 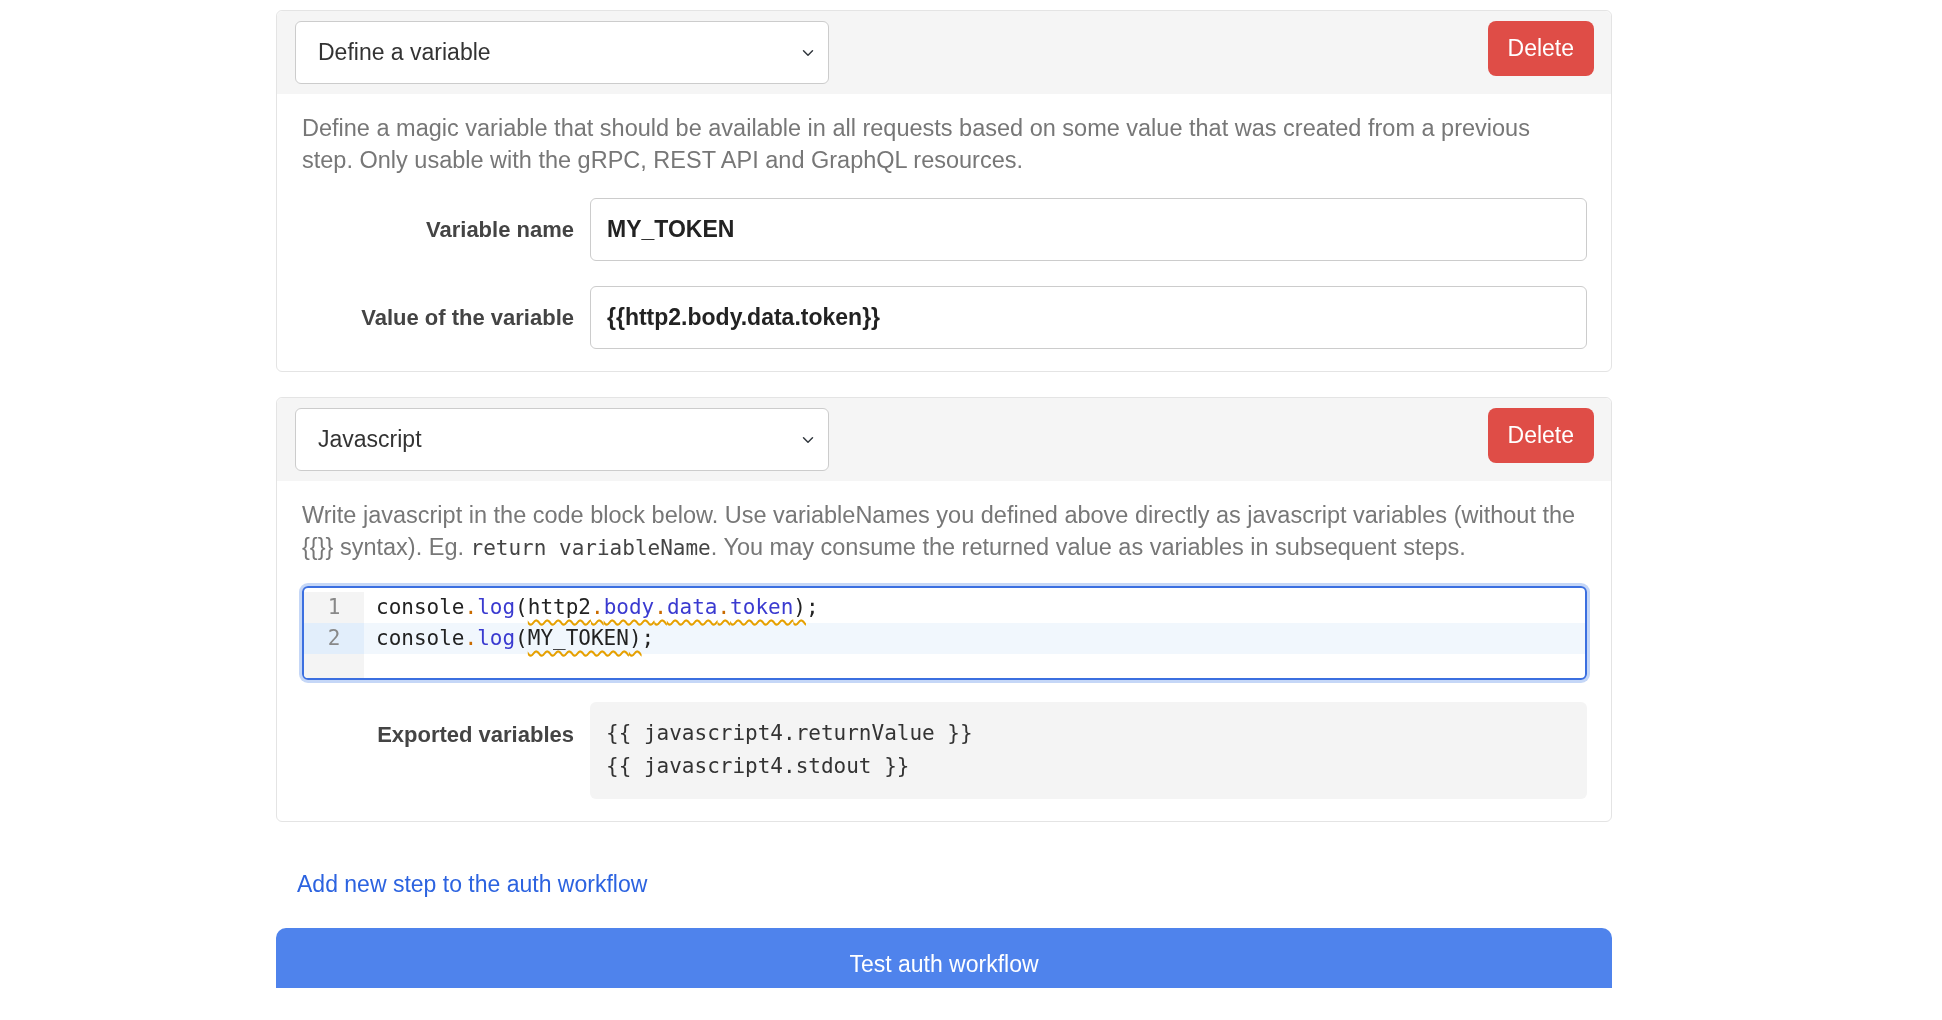 What do you see at coordinates (500, 230) in the screenshot?
I see `field-label: Variable name` at bounding box center [500, 230].